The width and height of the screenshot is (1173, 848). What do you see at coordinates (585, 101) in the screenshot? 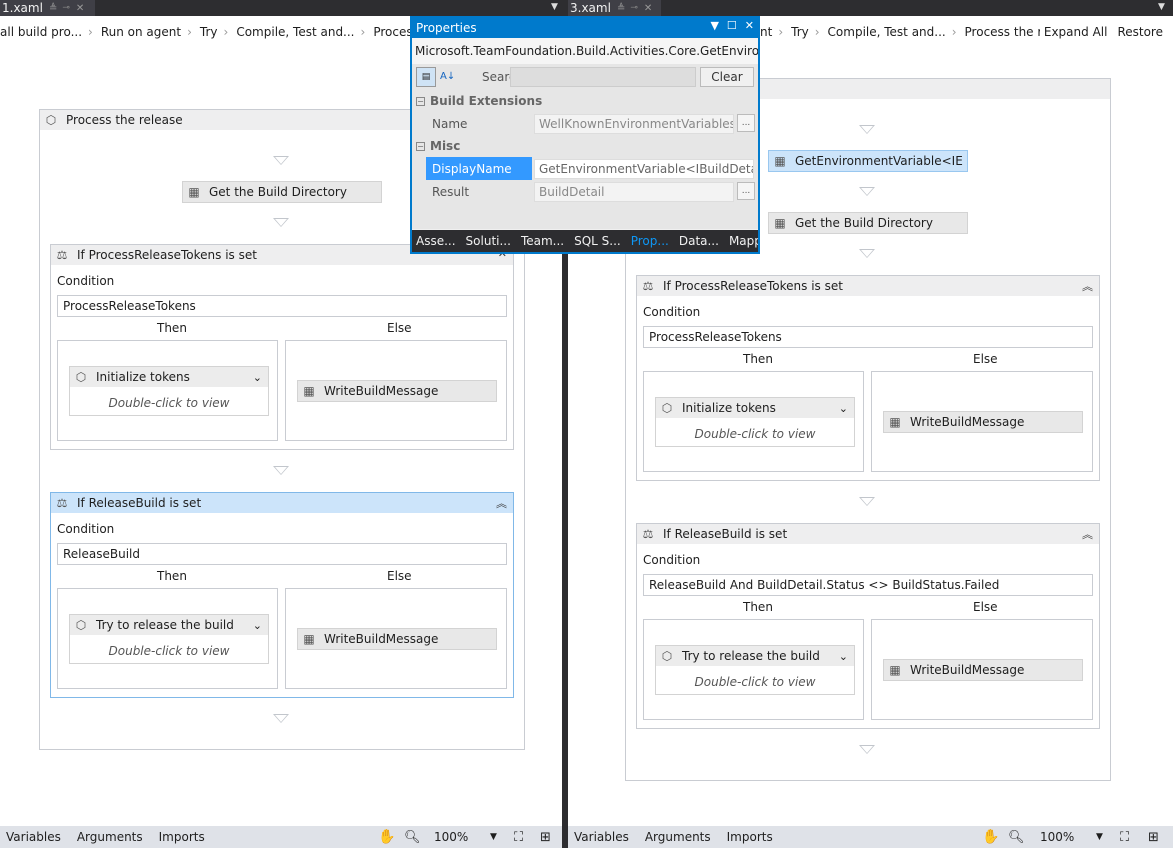
I see `category-build-extensions: − Build Extensions` at bounding box center [585, 101].